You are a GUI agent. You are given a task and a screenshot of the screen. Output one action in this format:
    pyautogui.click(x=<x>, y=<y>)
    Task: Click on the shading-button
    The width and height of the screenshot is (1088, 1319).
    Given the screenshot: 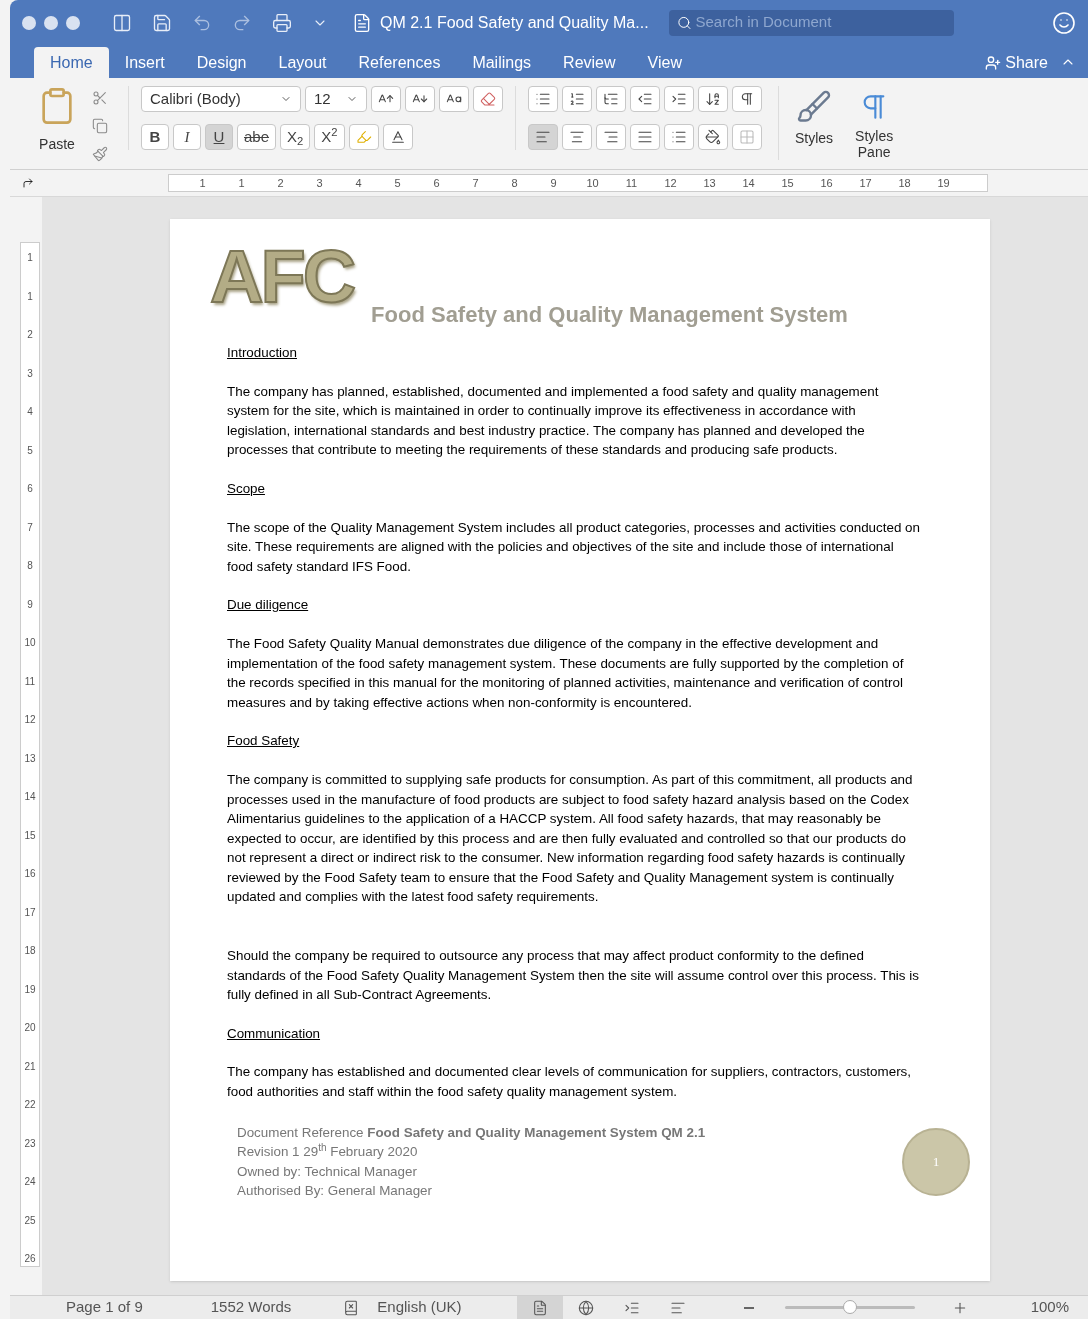 What is the action you would take?
    pyautogui.click(x=713, y=137)
    